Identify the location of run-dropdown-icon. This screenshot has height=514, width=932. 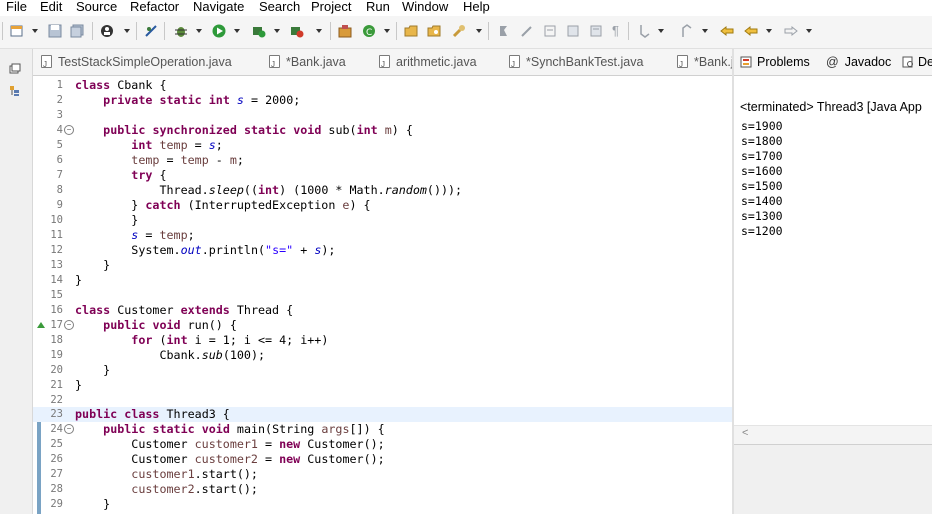
(237, 31).